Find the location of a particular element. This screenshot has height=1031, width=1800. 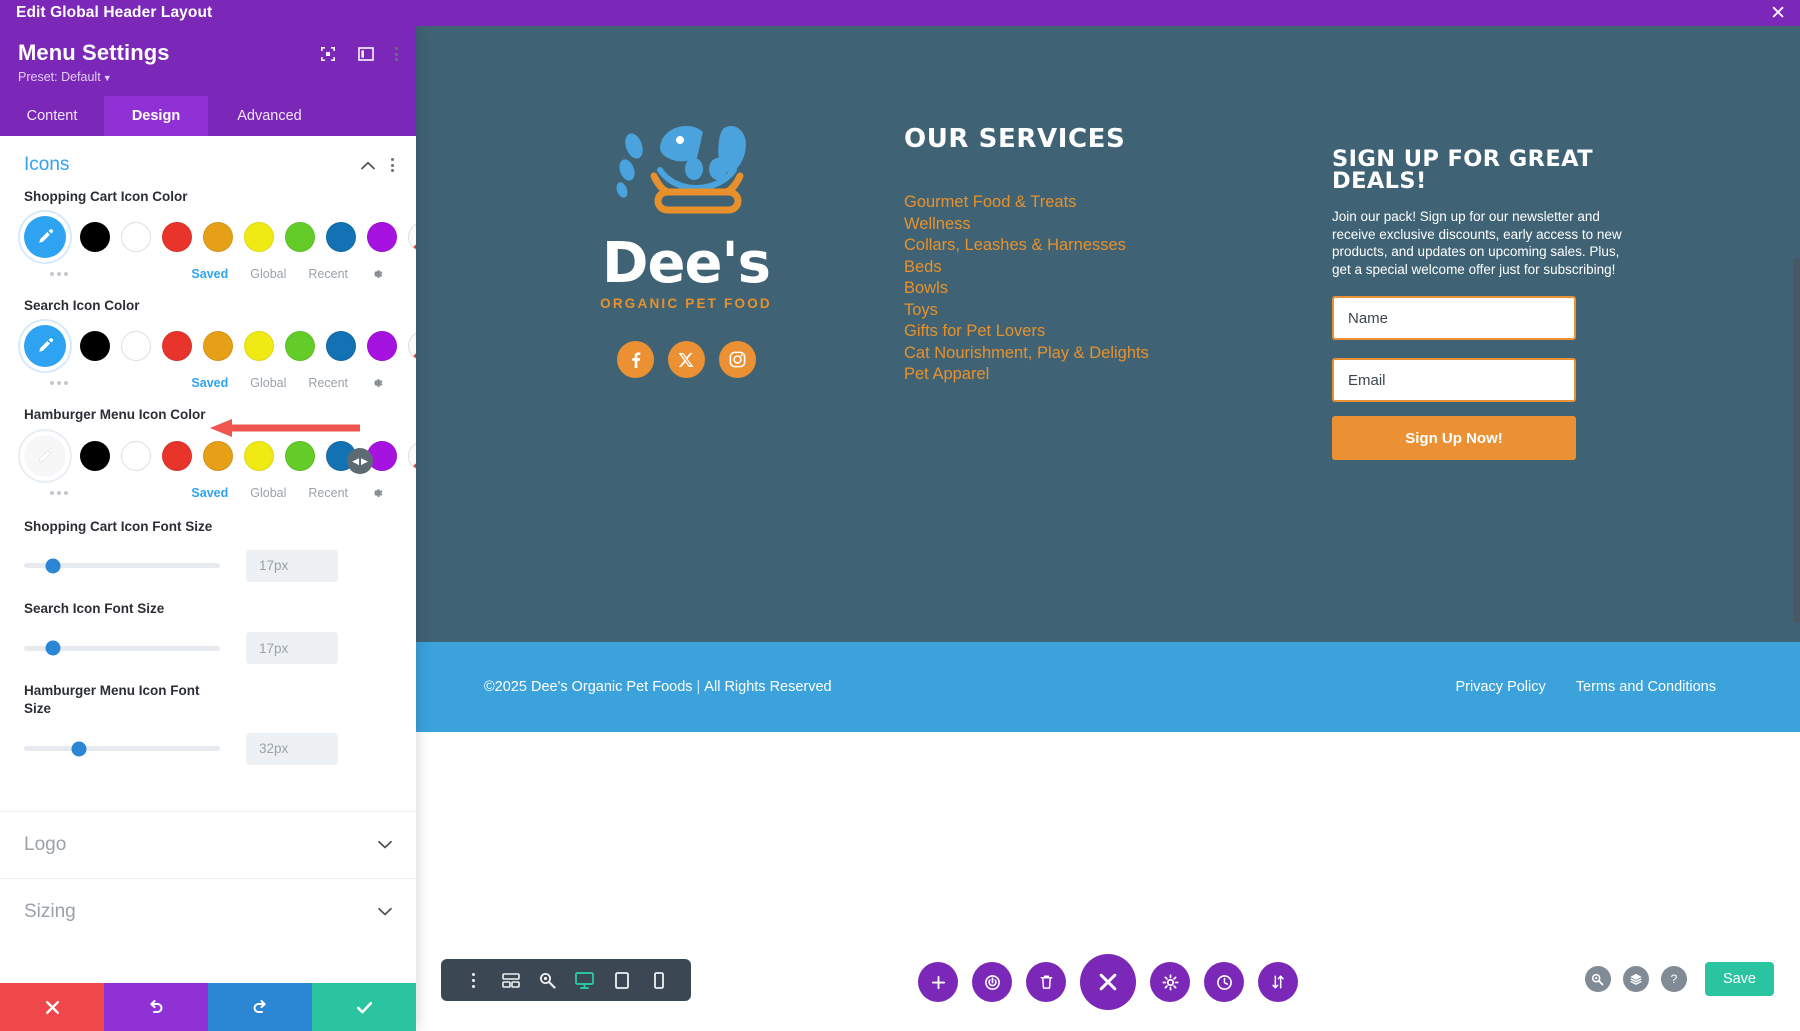

save-button: Save is located at coordinates (1739, 979).